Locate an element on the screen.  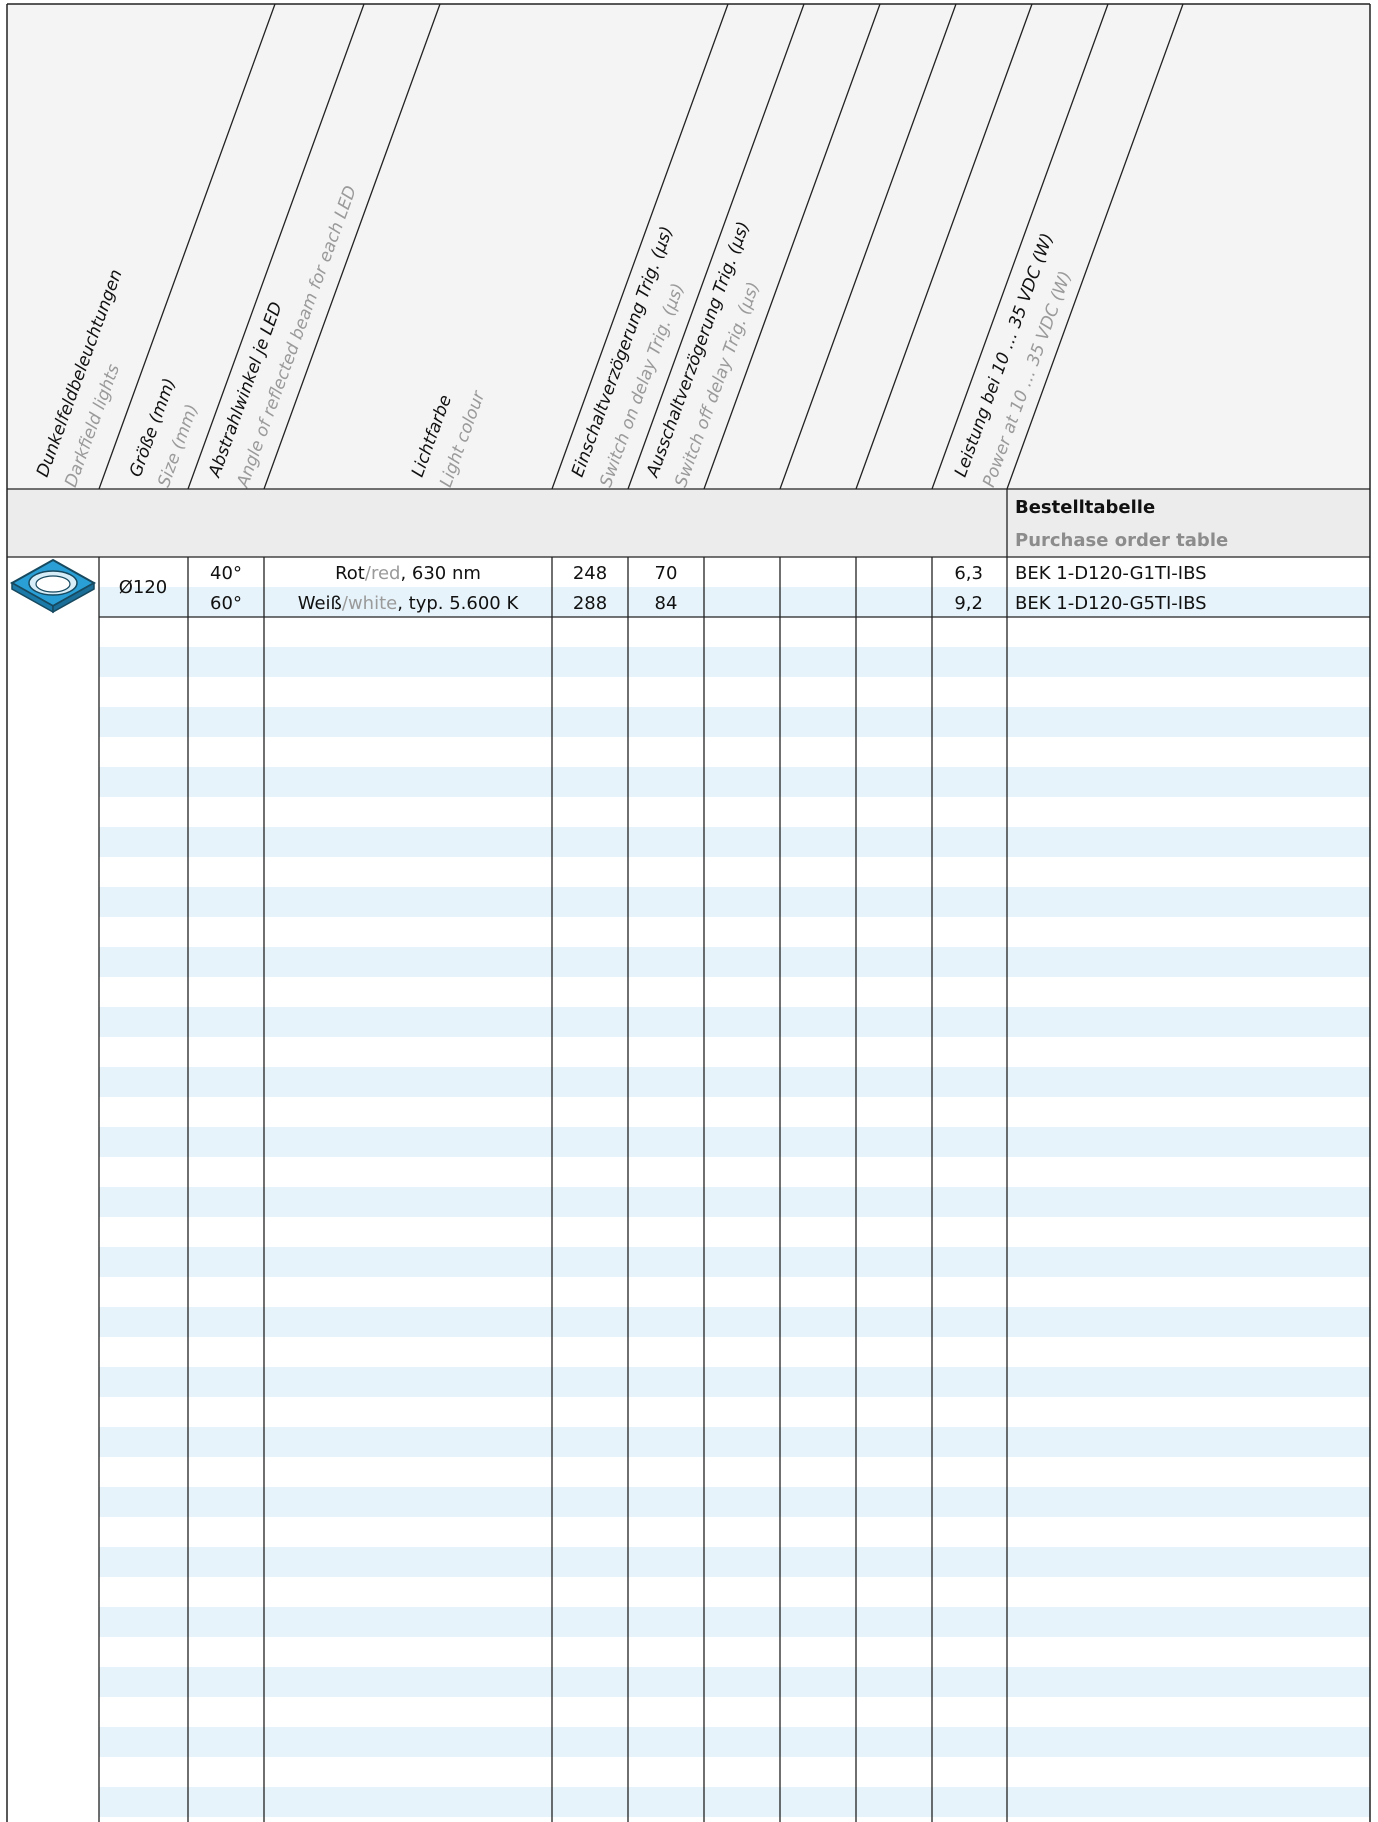
power-value: 9,2 is located at coordinates (968, 603).